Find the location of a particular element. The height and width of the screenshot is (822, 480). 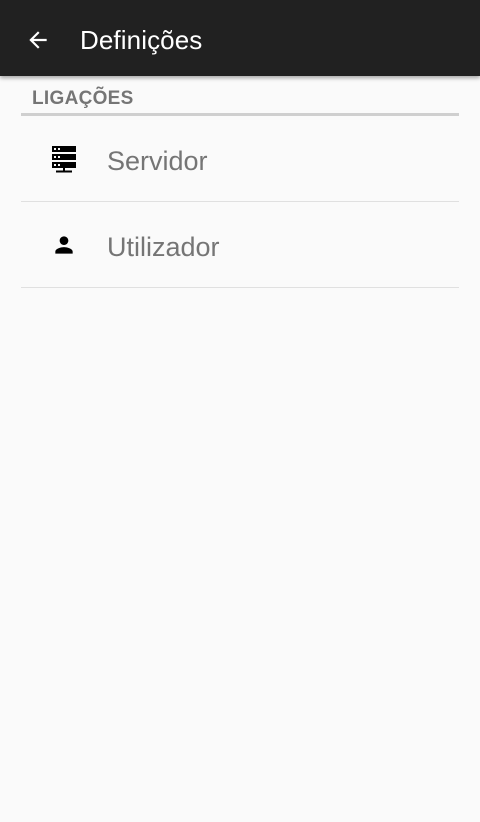

back-button is located at coordinates (38, 40).